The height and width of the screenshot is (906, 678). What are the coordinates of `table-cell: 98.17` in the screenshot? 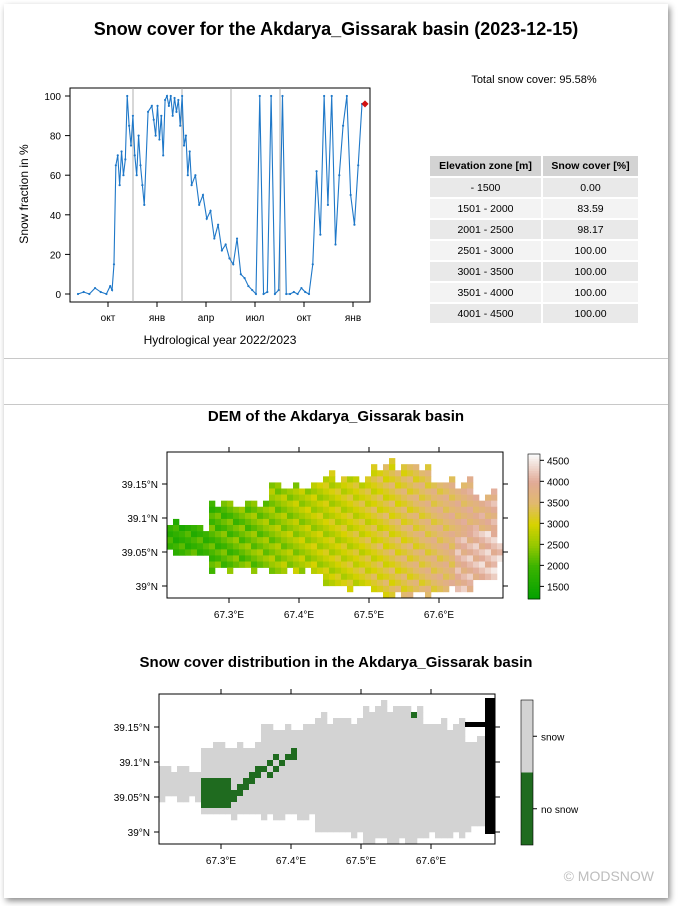 It's located at (589, 229).